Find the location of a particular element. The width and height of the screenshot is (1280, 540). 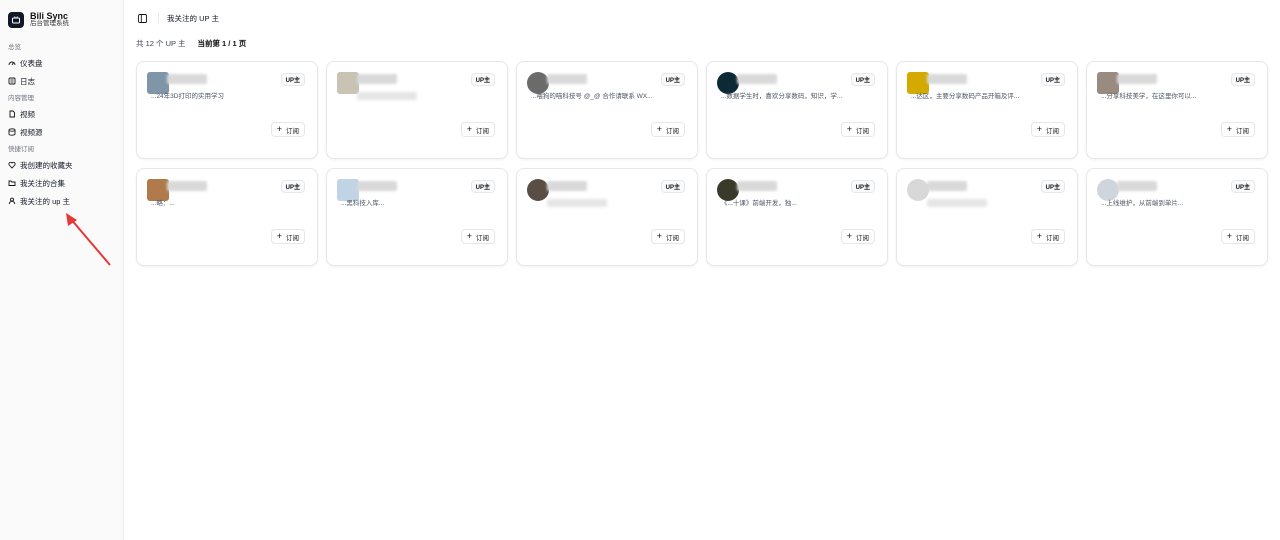

sidebar-item-collections: 我关注的合集 is located at coordinates (61, 183).